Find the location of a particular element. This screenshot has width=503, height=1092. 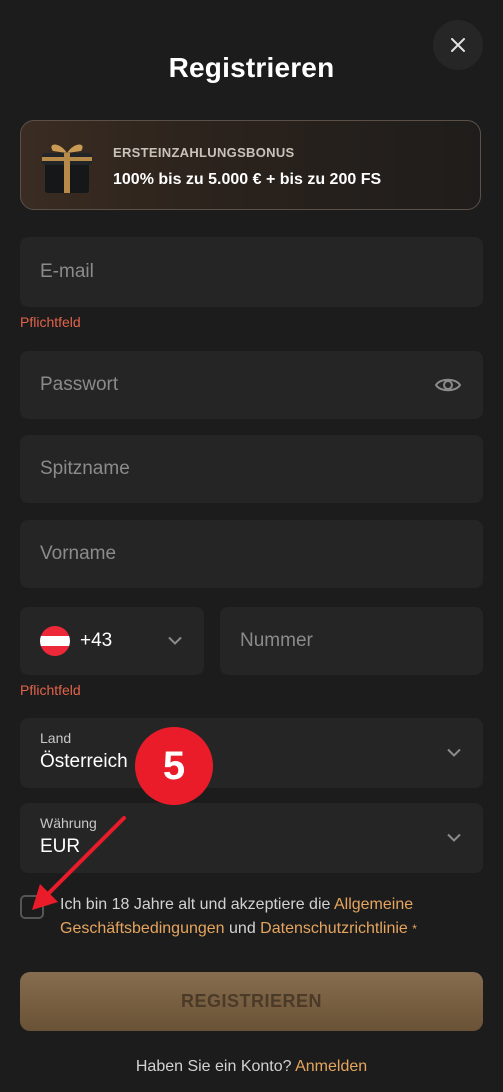

terms-text-mid: und is located at coordinates (242, 928).